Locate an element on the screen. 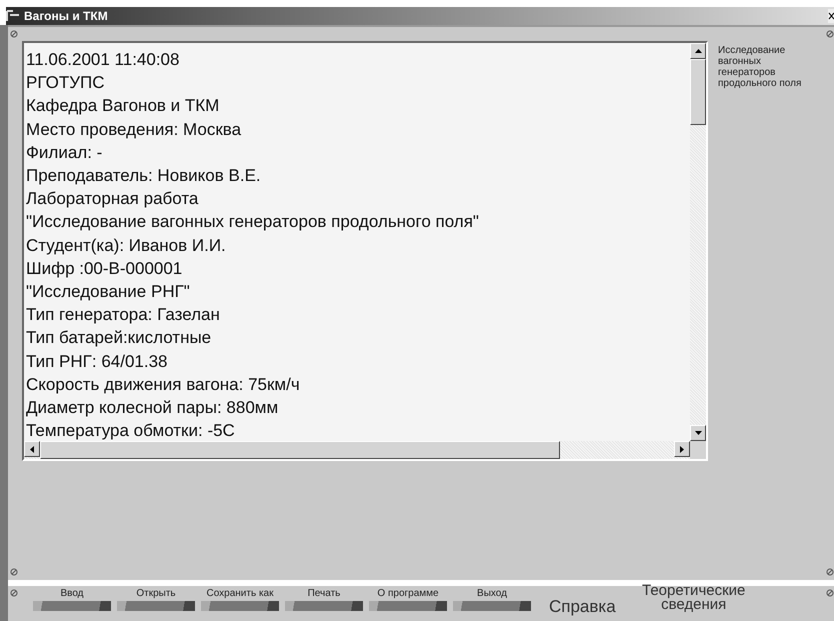  report-line: Место проведения: Москва is located at coordinates (134, 129).